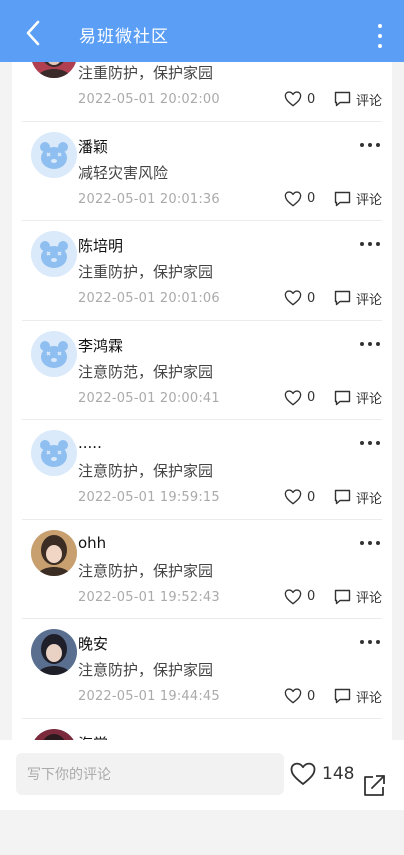 The image size is (404, 855). I want to click on commenter-name: 李鸿霖, so click(100, 345).